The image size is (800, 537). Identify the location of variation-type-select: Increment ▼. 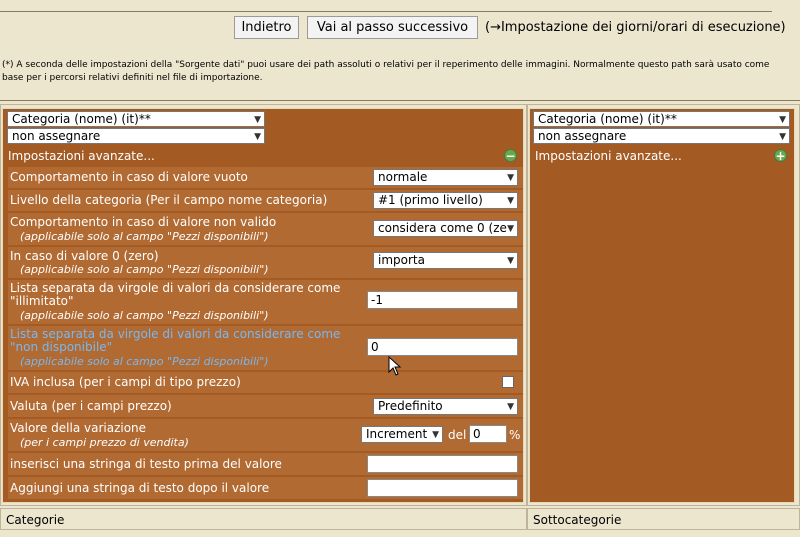
(402, 434).